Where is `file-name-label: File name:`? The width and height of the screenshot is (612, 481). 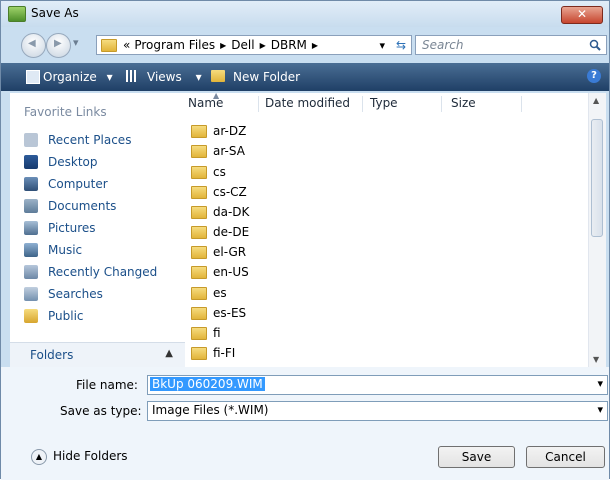 file-name-label: File name: is located at coordinates (107, 385).